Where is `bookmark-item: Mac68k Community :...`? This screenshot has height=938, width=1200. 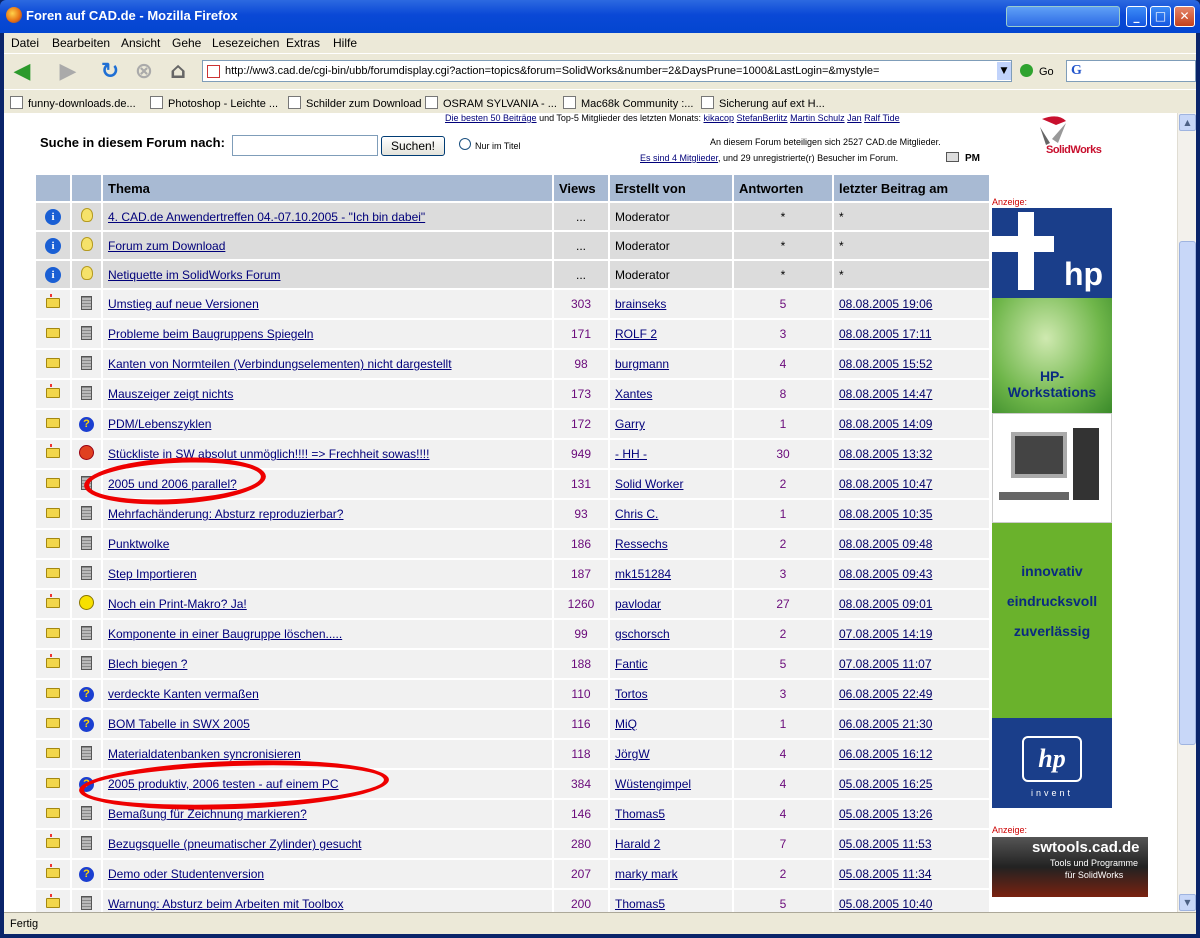 bookmark-item: Mac68k Community :... is located at coordinates (628, 103).